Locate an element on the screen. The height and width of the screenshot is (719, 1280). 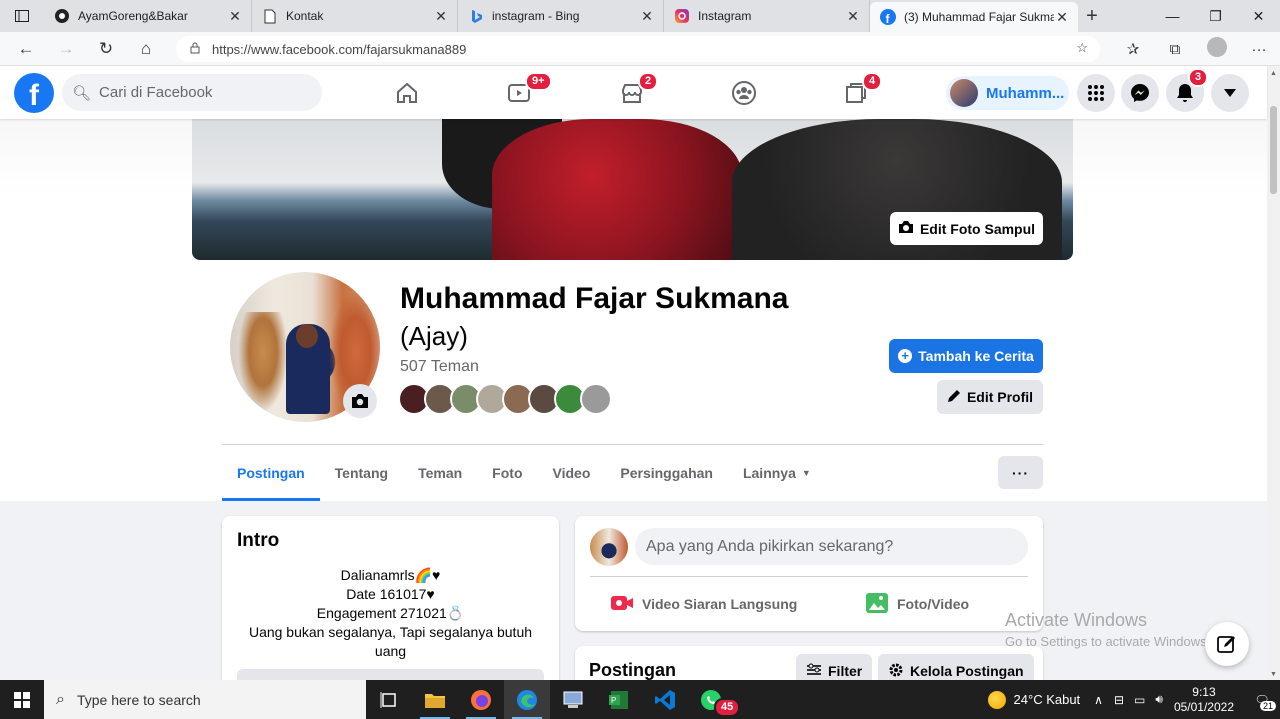
new-tab-icon: + is located at coordinates (1092, 16).